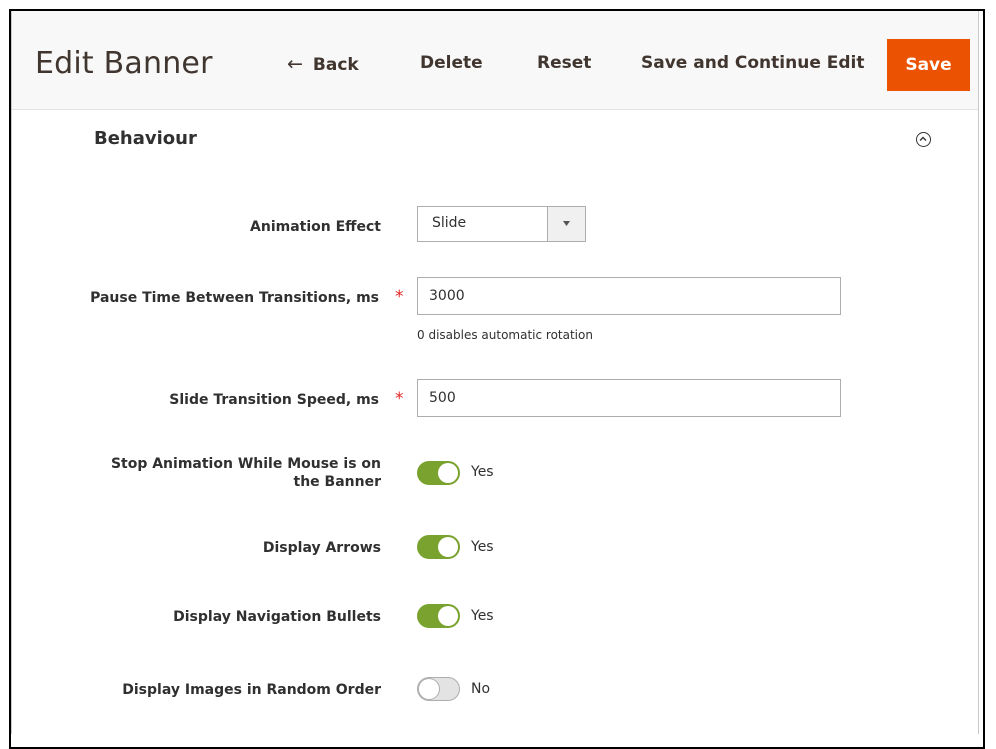  What do you see at coordinates (564, 63) in the screenshot?
I see `reset-button: Reset` at bounding box center [564, 63].